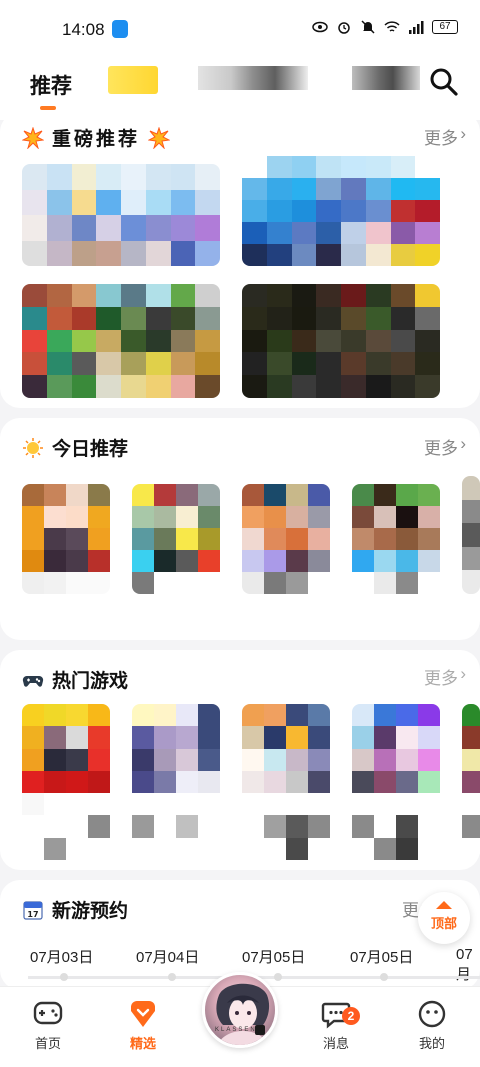  I want to click on hot-game-5-partial, so click(471, 782).